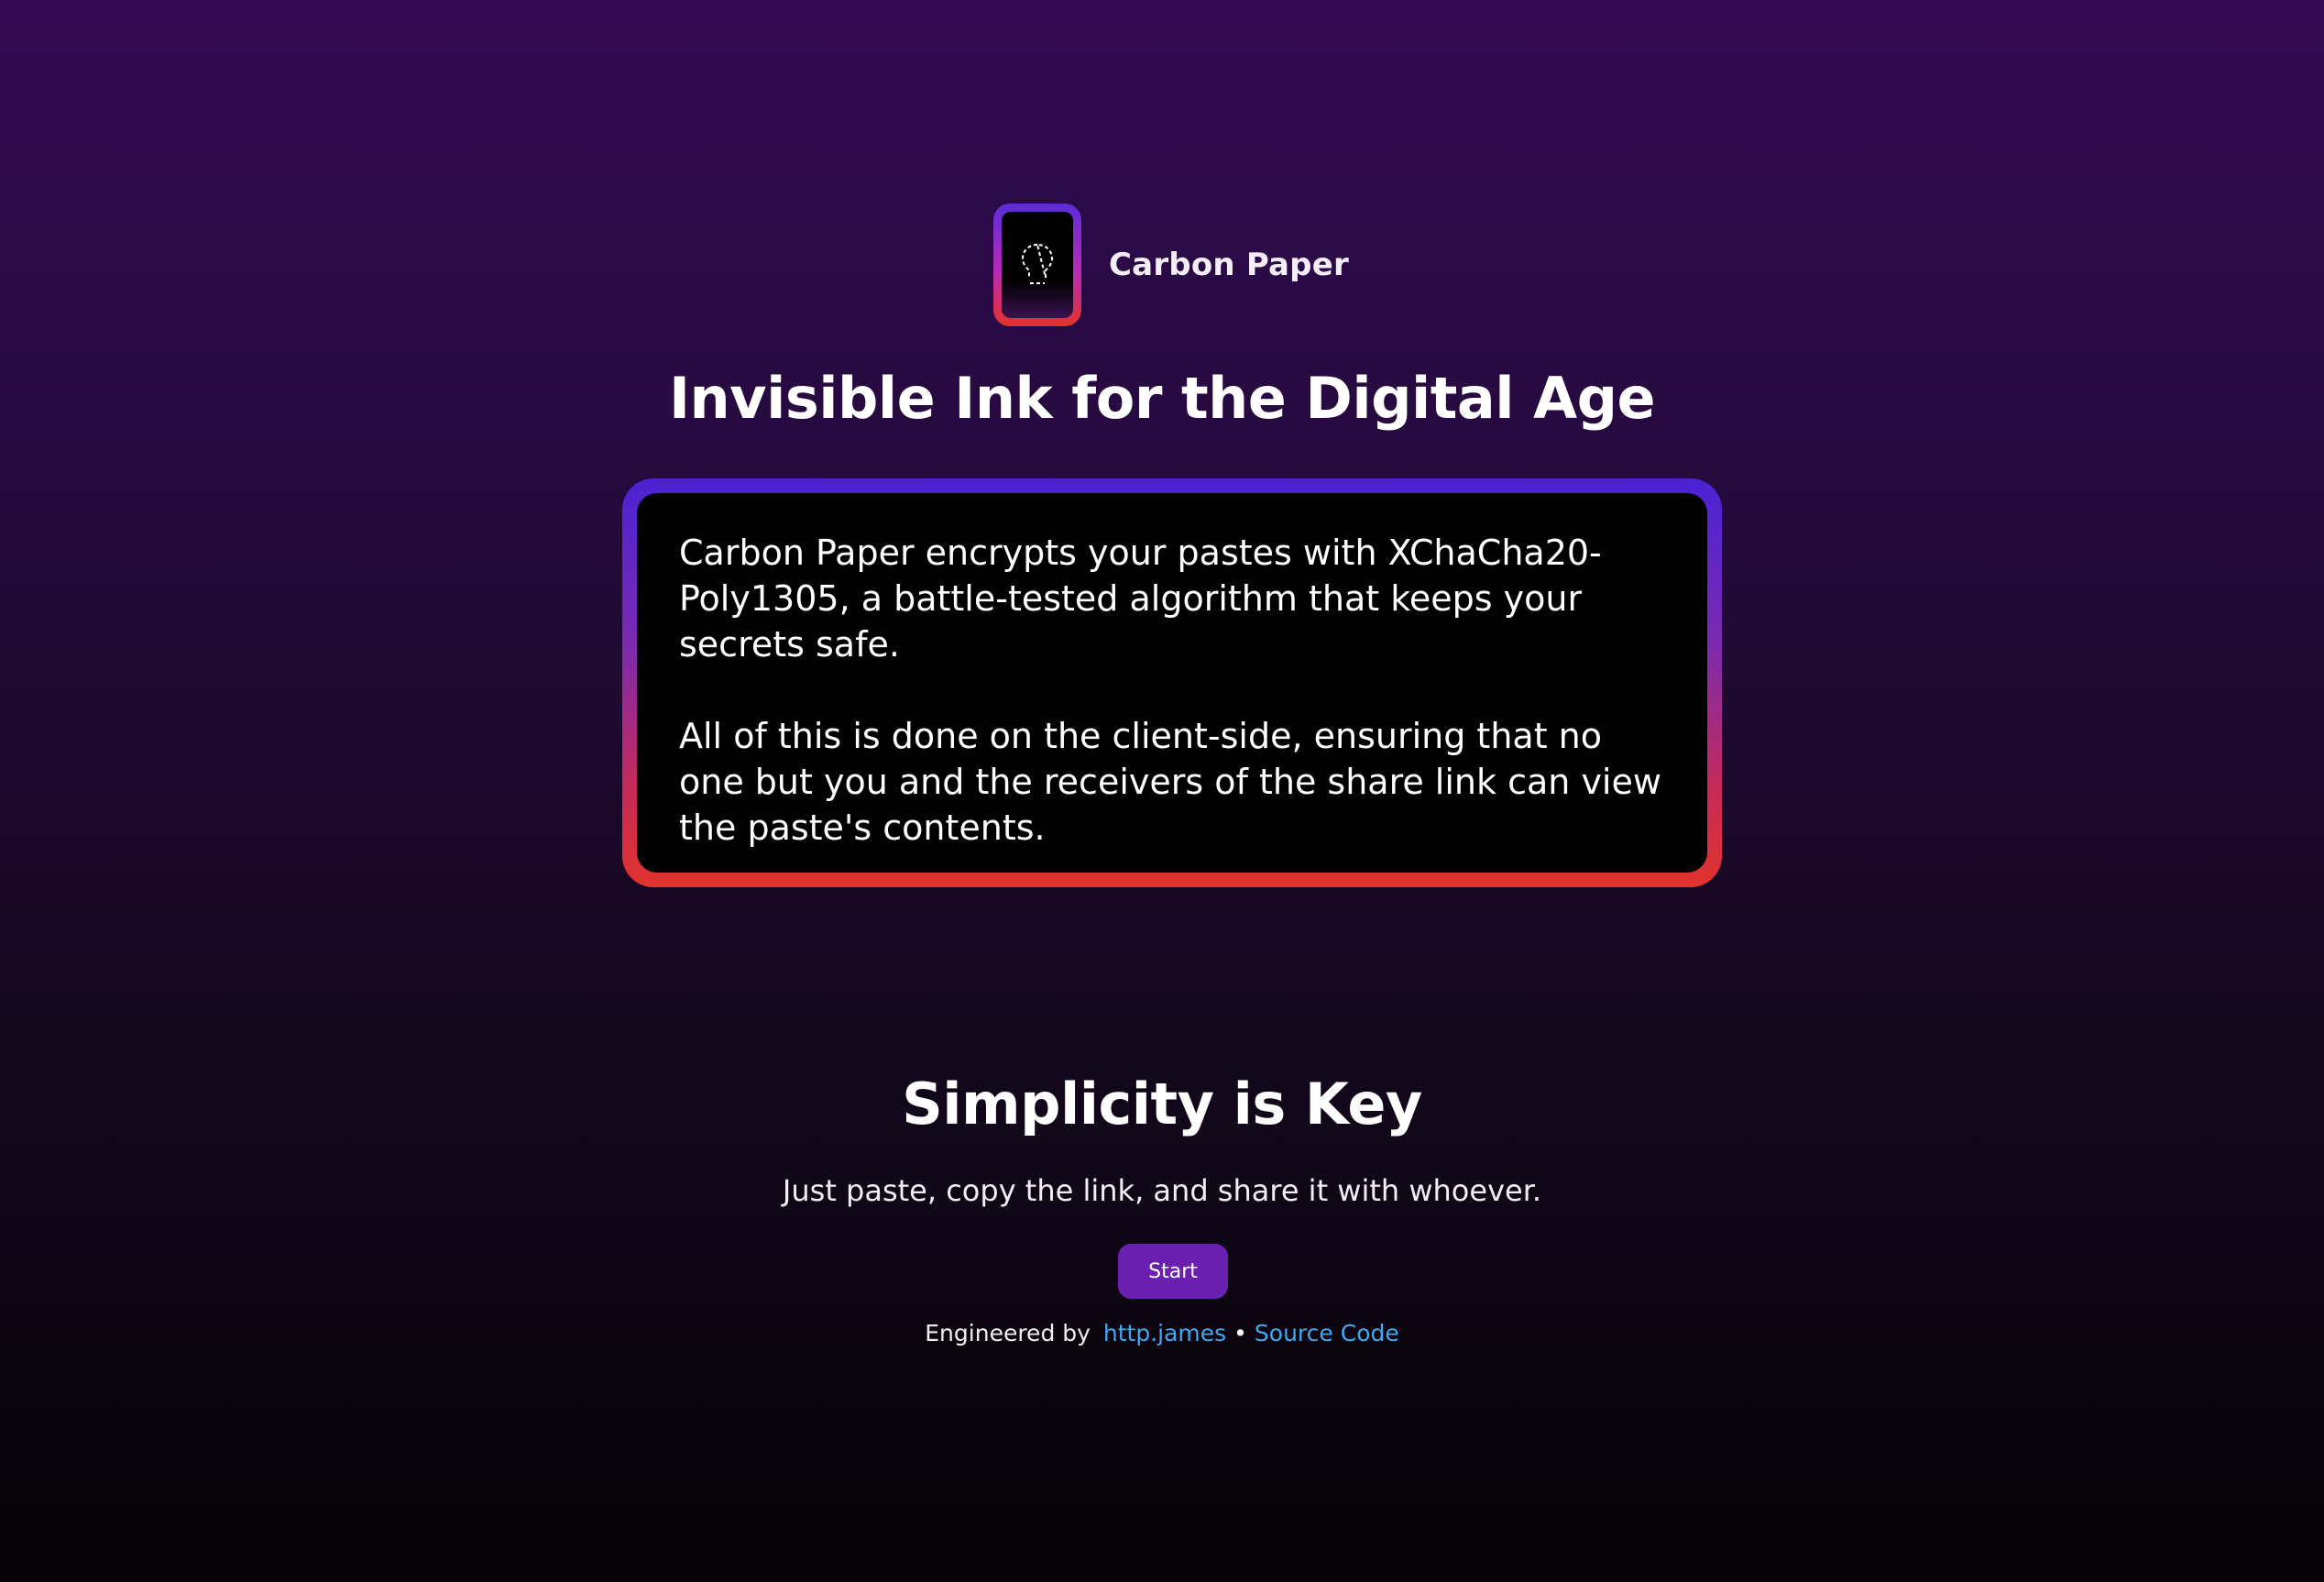 The height and width of the screenshot is (1582, 2324). I want to click on carbon-paper-logo, so click(1037, 264).